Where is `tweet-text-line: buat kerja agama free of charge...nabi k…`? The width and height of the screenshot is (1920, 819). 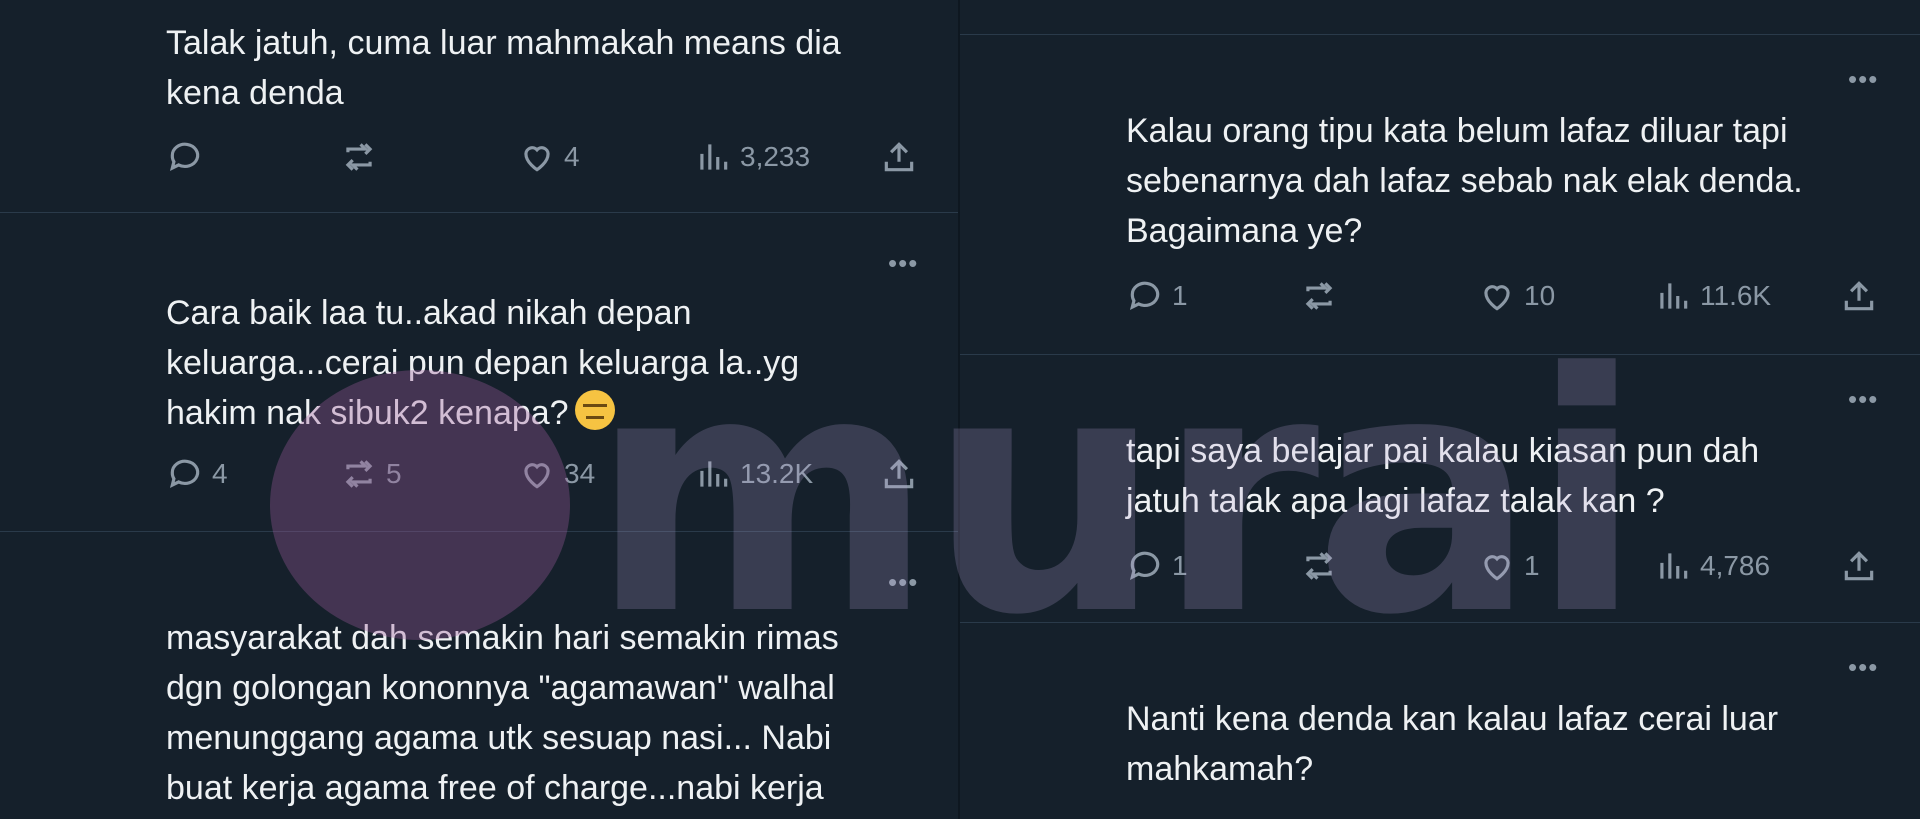
tweet-text-line: buat kerja agama free of charge...nabi k… is located at coordinates (495, 788).